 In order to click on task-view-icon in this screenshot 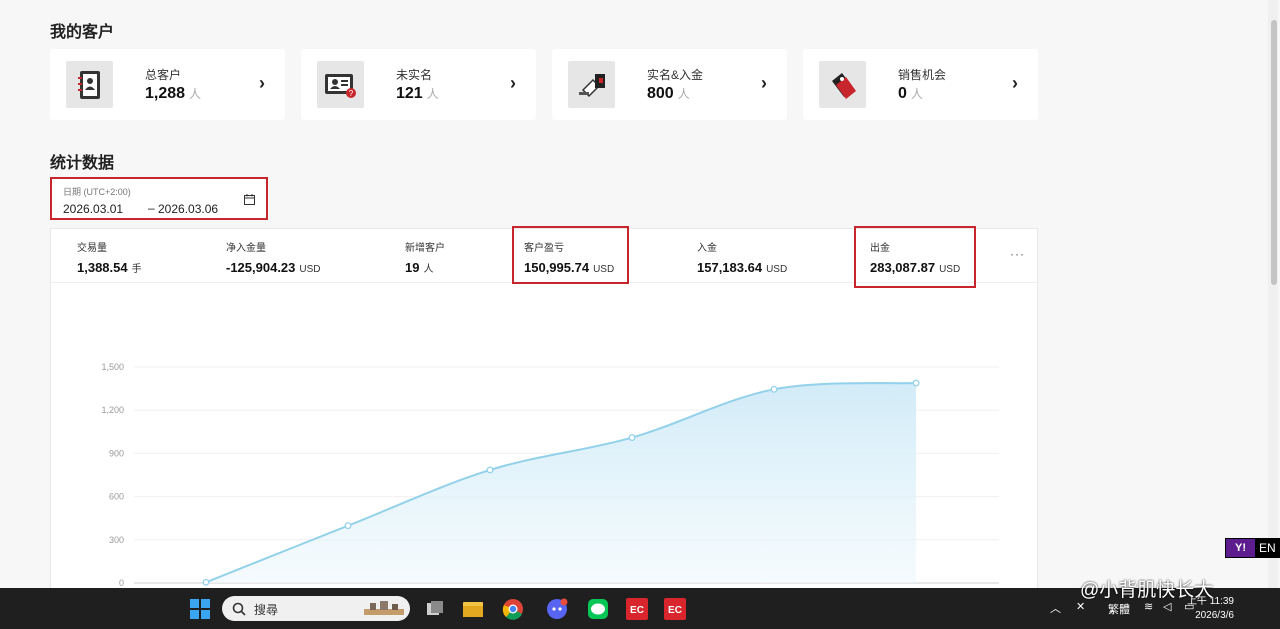, I will do `click(435, 609)`.